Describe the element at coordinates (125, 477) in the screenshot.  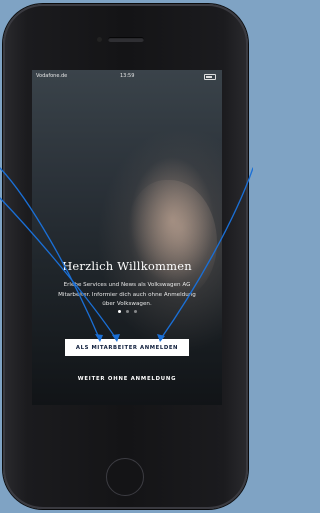
I see `home-button` at that location.